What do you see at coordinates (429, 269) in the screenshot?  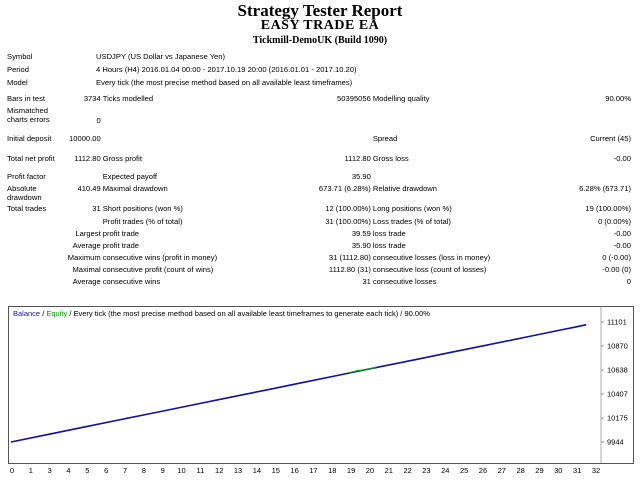 I see `cons-loss-count-label: consecutive loss (count of losses)` at bounding box center [429, 269].